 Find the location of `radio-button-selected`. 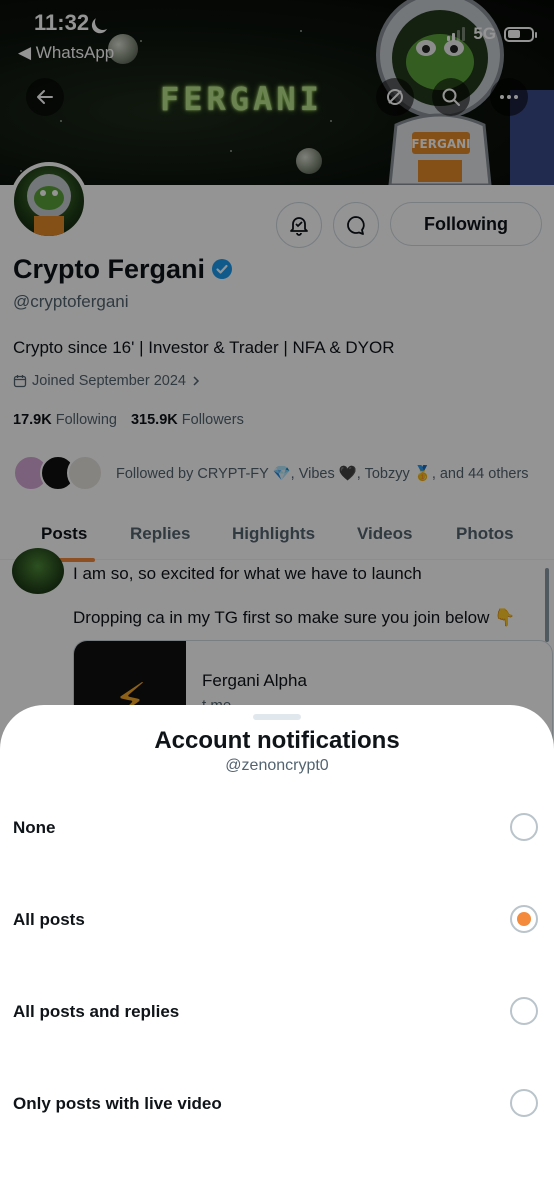

radio-button-selected is located at coordinates (524, 919).